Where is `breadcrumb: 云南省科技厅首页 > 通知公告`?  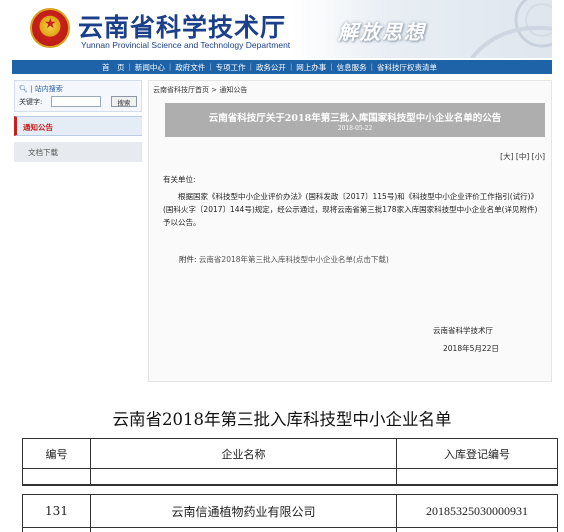
breadcrumb: 云南省科技厅首页 > 通知公告 is located at coordinates (200, 90).